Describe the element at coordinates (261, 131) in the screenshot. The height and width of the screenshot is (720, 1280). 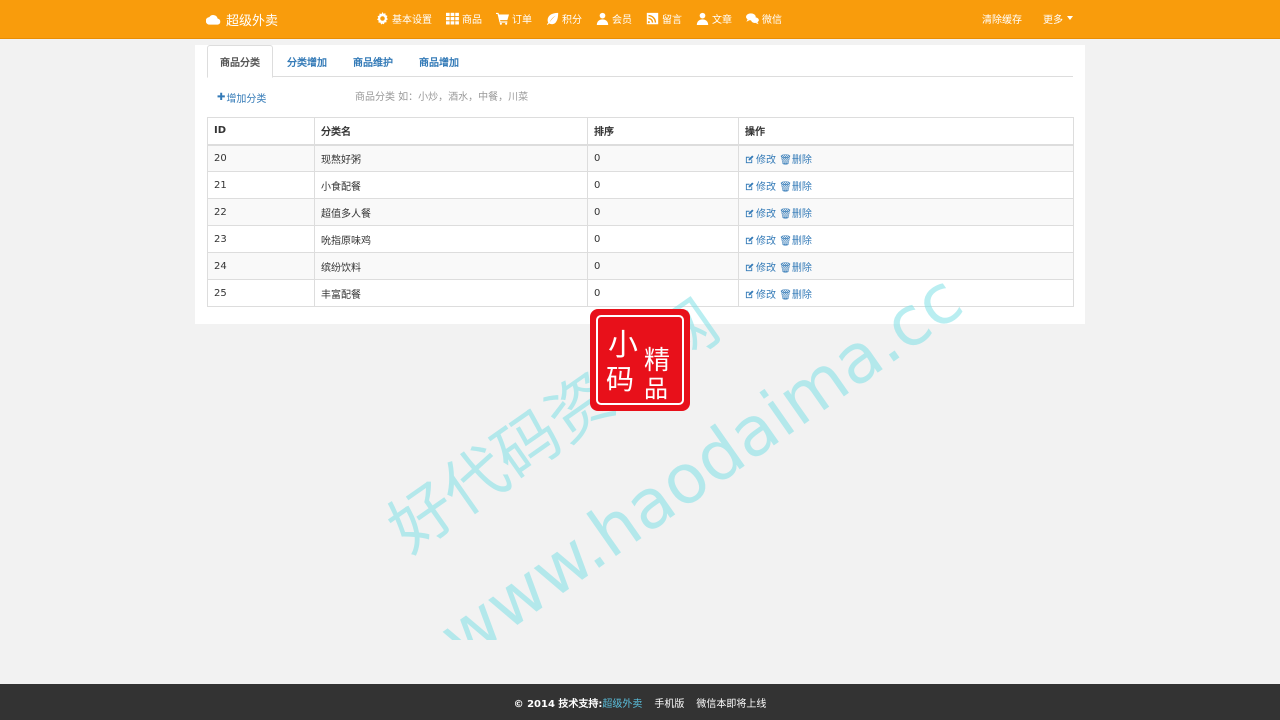
I see `column-header-id: ID` at that location.